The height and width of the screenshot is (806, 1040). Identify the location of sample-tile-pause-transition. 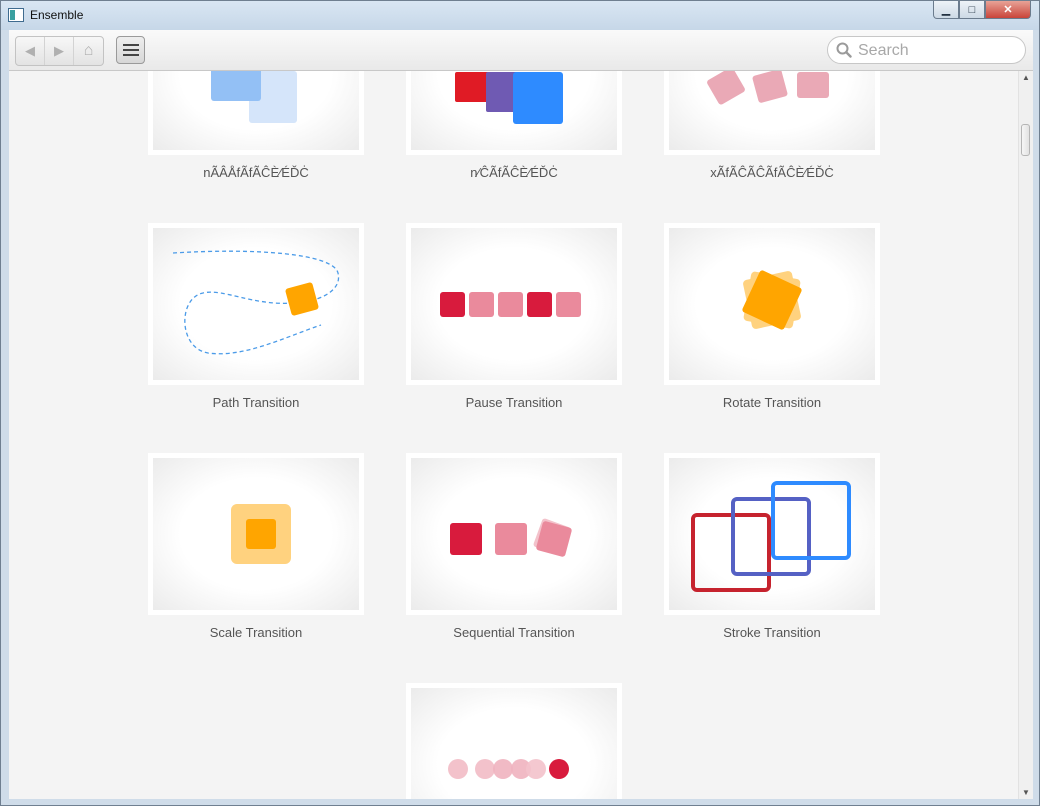
(514, 304).